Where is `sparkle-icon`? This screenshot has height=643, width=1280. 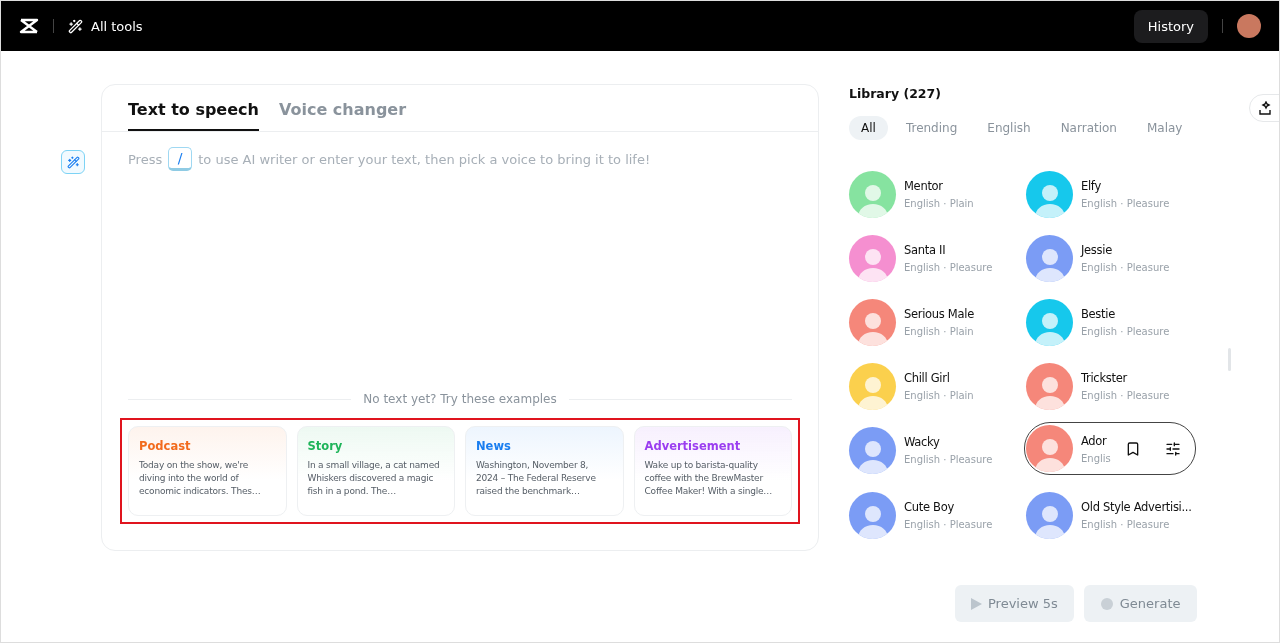
sparkle-icon is located at coordinates (1265, 108).